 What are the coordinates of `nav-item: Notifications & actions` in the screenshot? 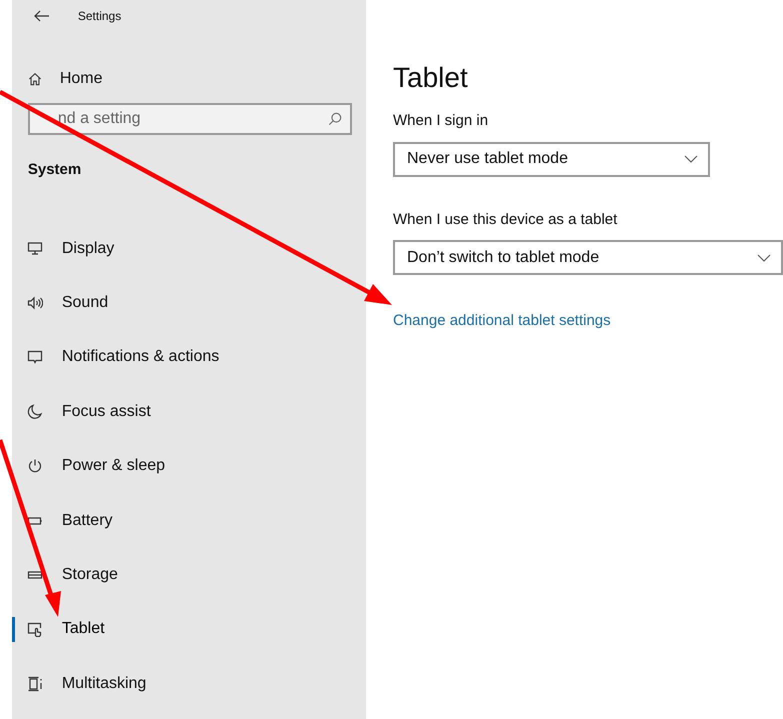 It's located at (120, 357).